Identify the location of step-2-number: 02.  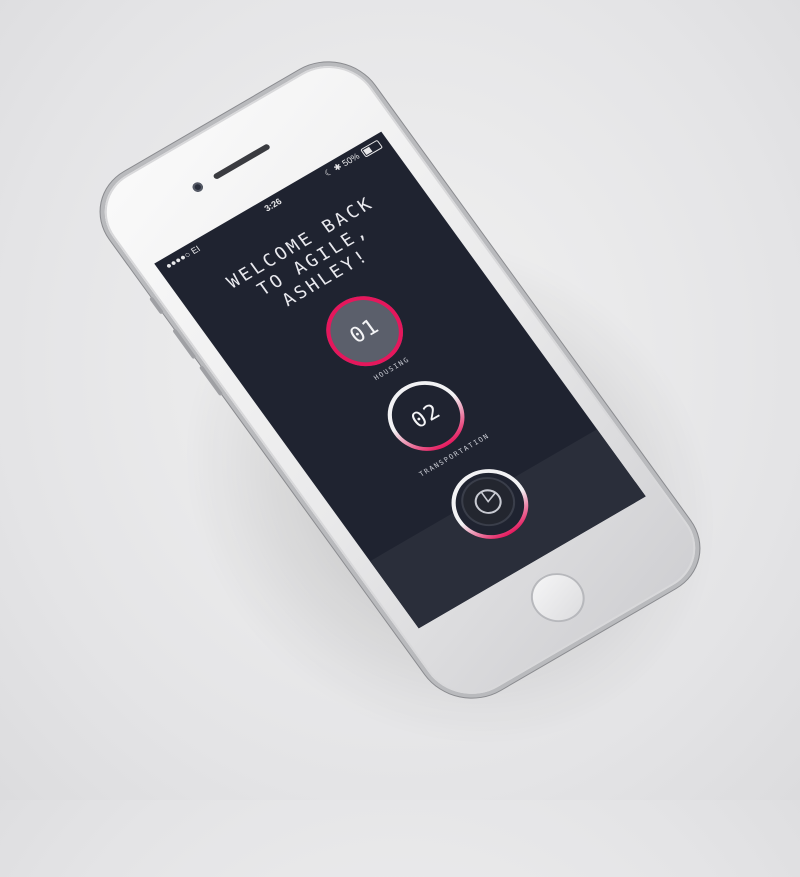
(426, 416).